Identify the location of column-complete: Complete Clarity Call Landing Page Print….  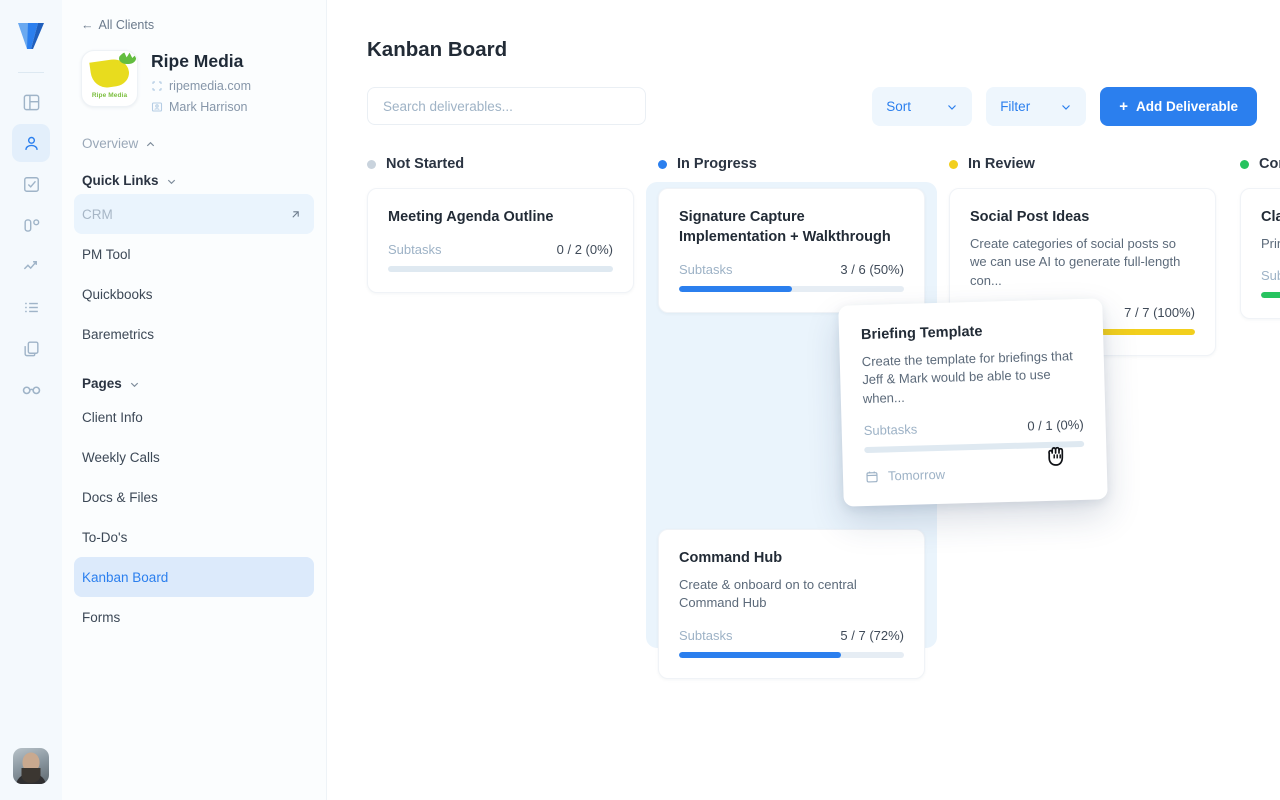
(1260, 474).